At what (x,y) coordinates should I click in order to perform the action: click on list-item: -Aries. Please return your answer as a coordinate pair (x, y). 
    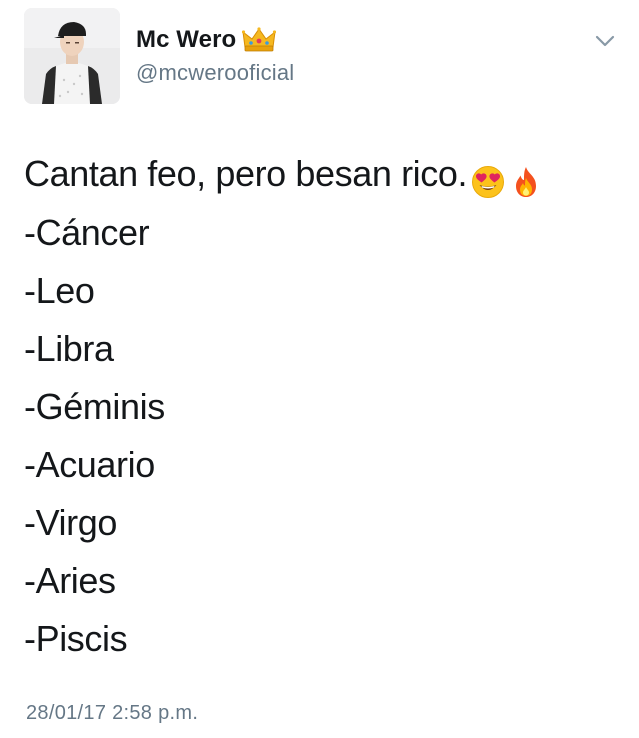
    Looking at the image, I should click on (70, 580).